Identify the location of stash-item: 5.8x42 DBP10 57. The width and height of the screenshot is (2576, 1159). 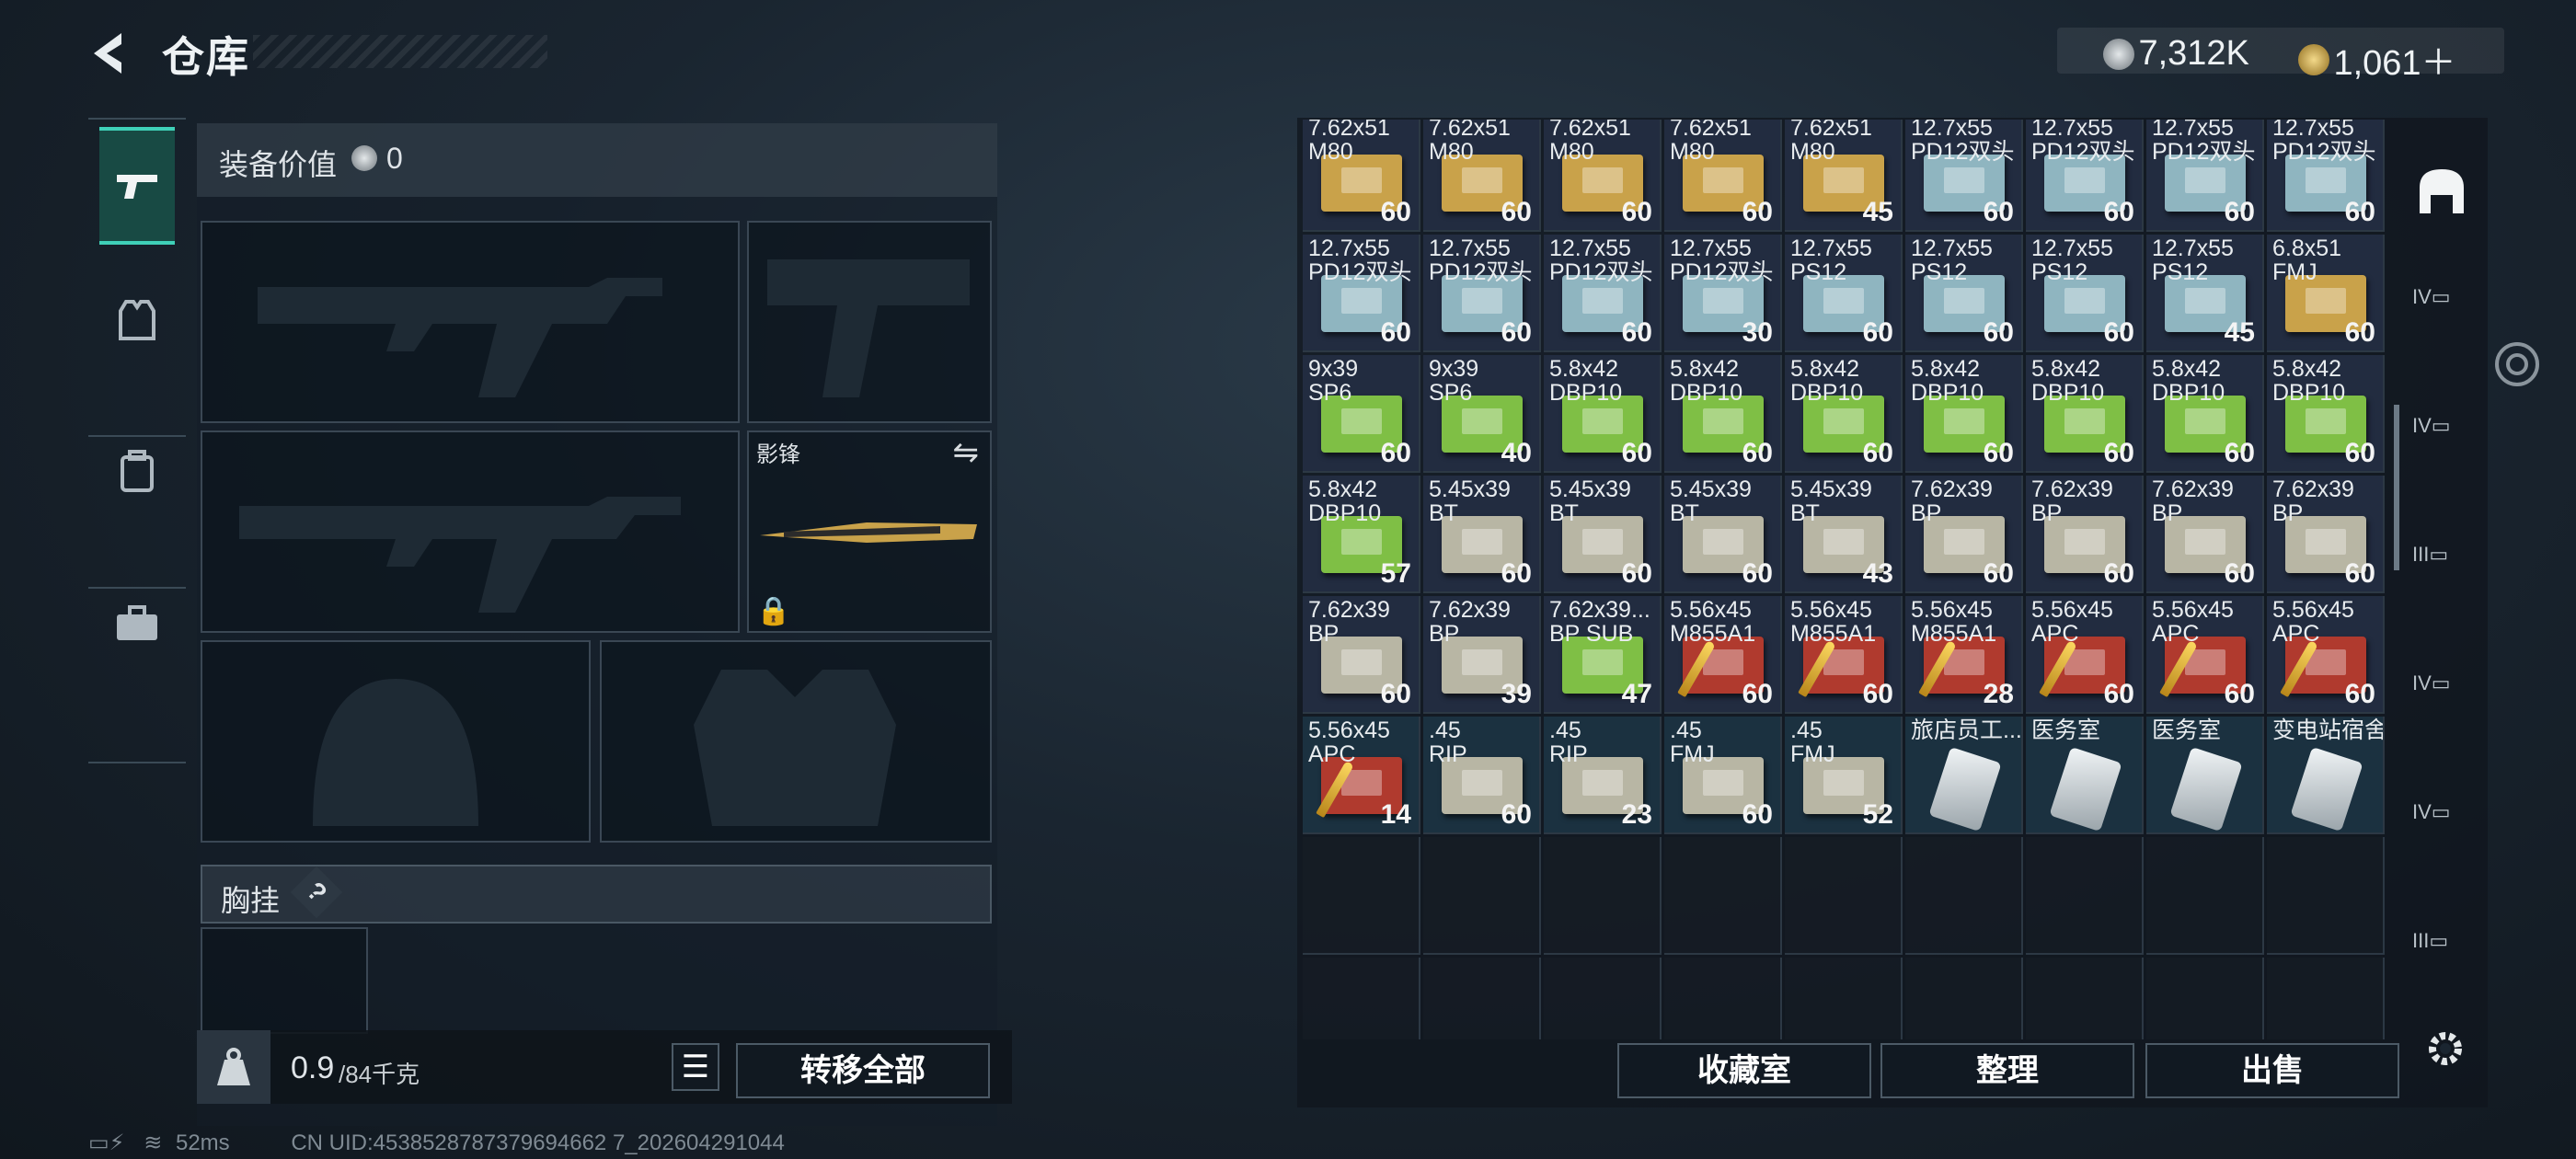
(1361, 534).